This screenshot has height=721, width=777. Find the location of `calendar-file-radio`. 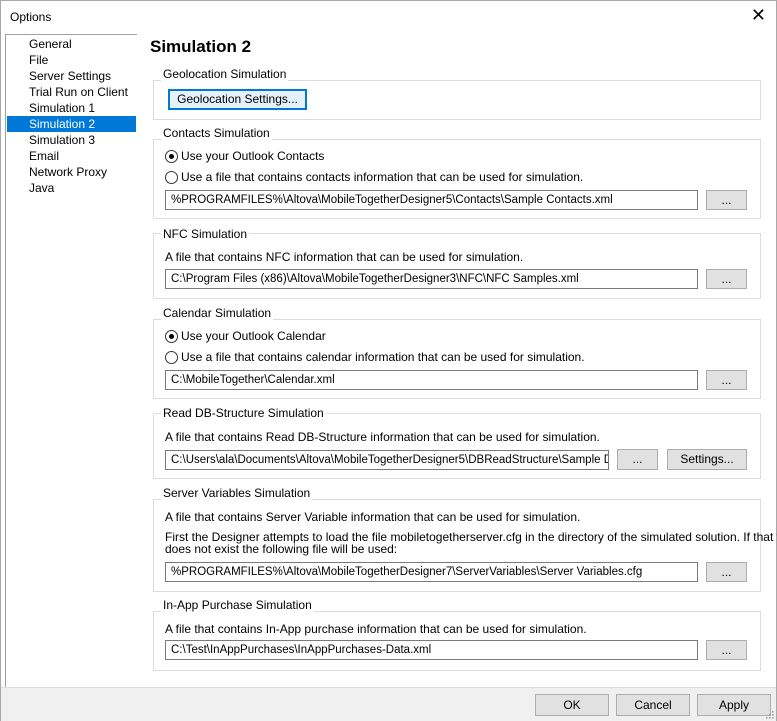

calendar-file-radio is located at coordinates (171, 357).